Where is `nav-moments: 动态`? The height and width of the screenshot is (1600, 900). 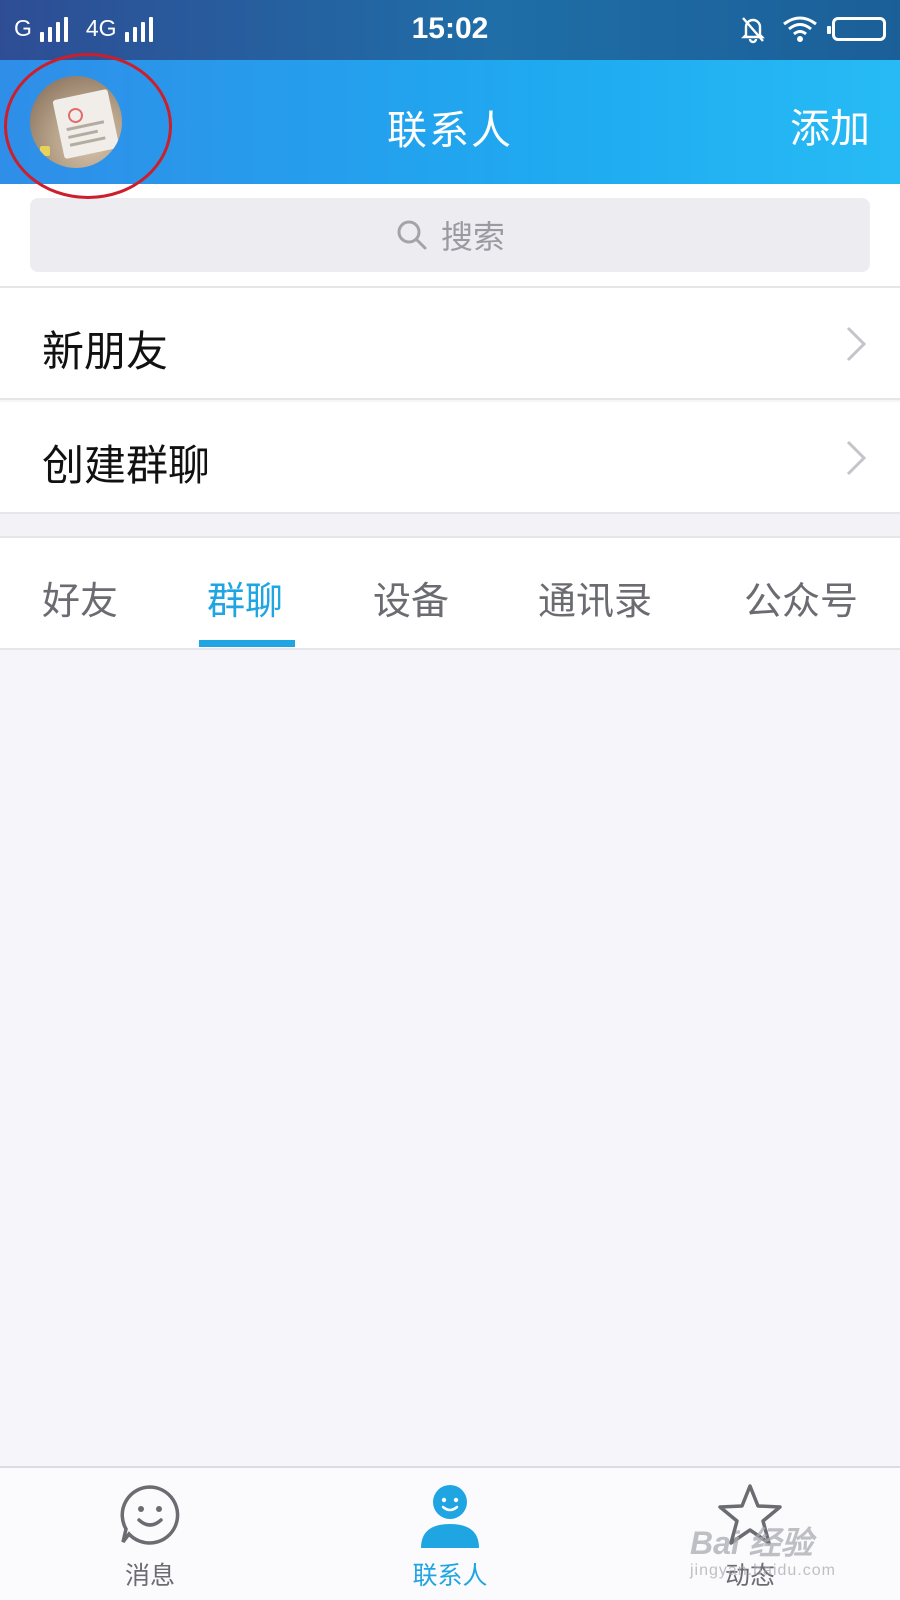 nav-moments: 动态 is located at coordinates (750, 1534).